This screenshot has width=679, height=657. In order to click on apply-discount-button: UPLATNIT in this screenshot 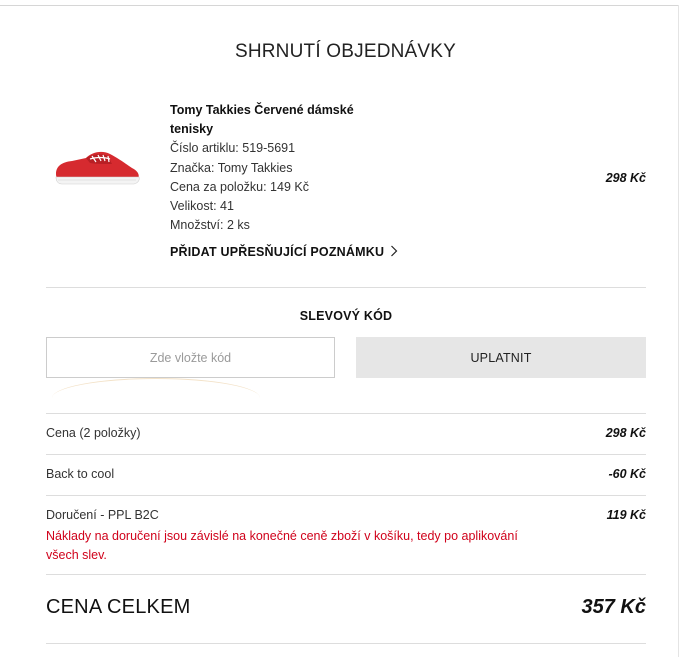, I will do `click(501, 357)`.